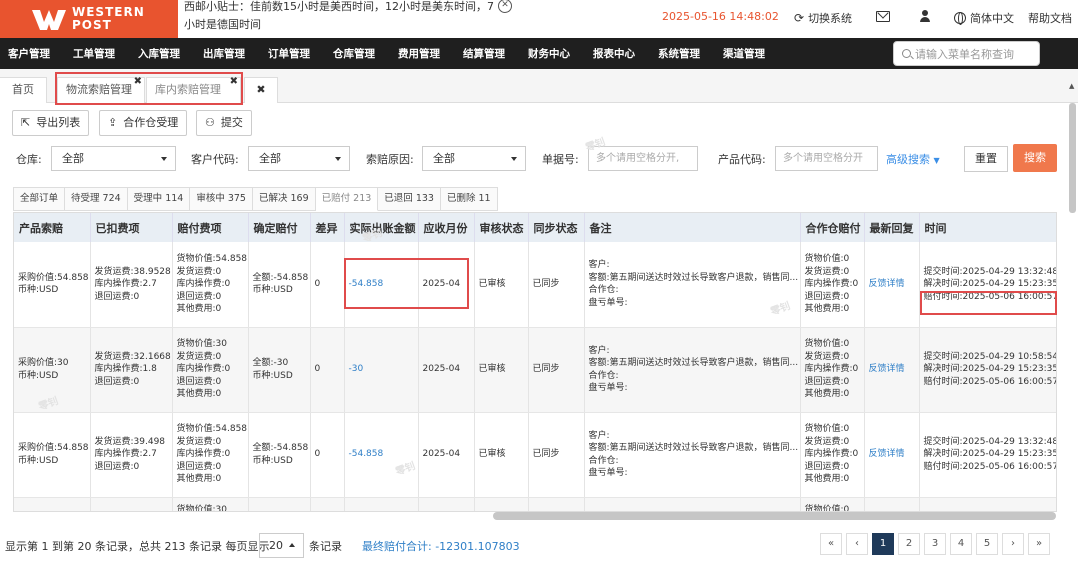 This screenshot has height=561, width=1078. I want to click on cell-month, so click(446, 504).